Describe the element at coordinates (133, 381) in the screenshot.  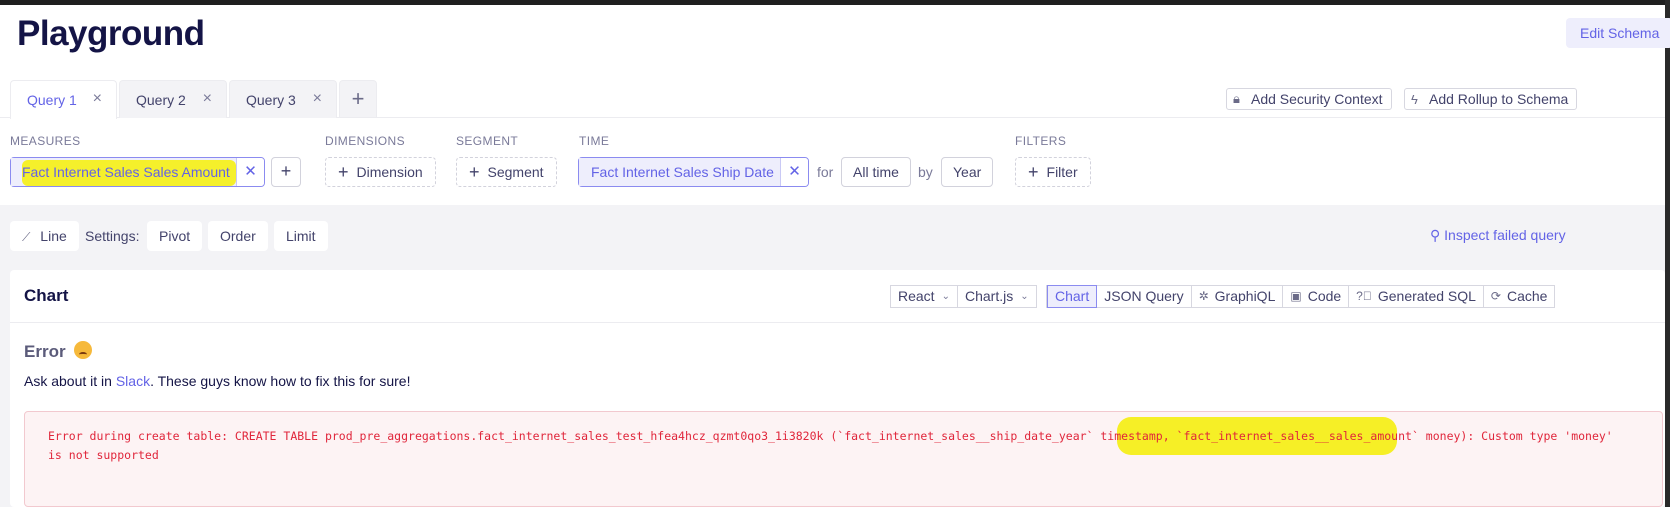
I see `slack-link: Slack` at that location.